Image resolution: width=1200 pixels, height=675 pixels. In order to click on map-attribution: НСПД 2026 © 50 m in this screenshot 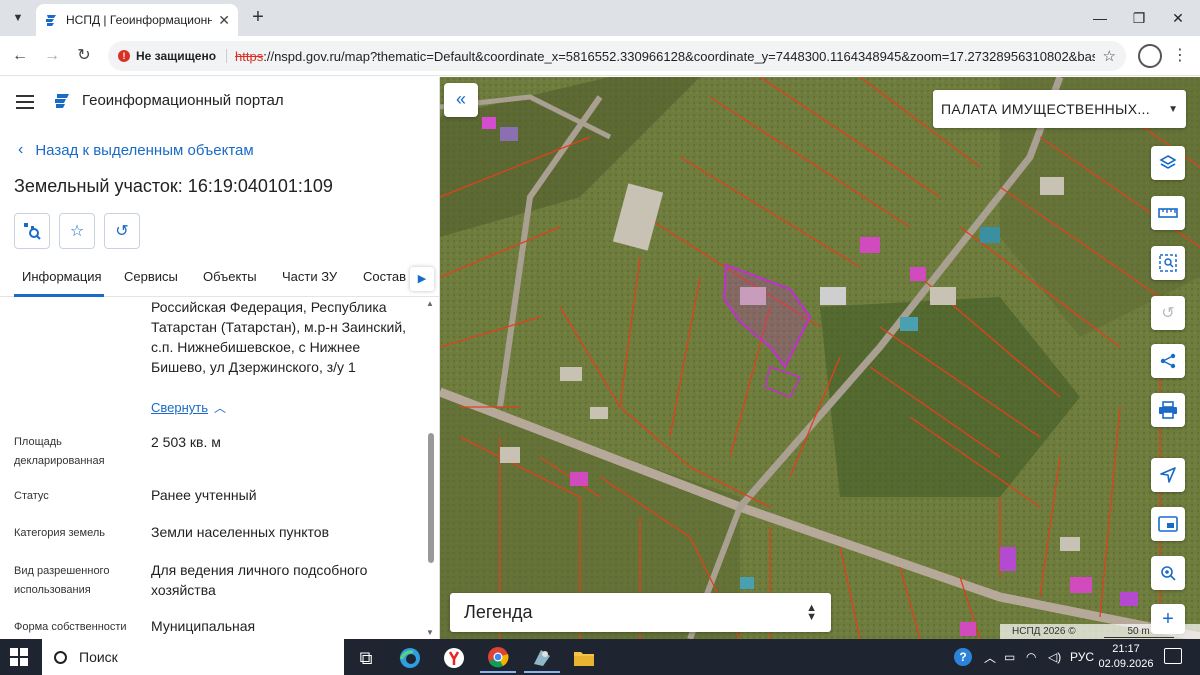, I will do `click(1100, 631)`.